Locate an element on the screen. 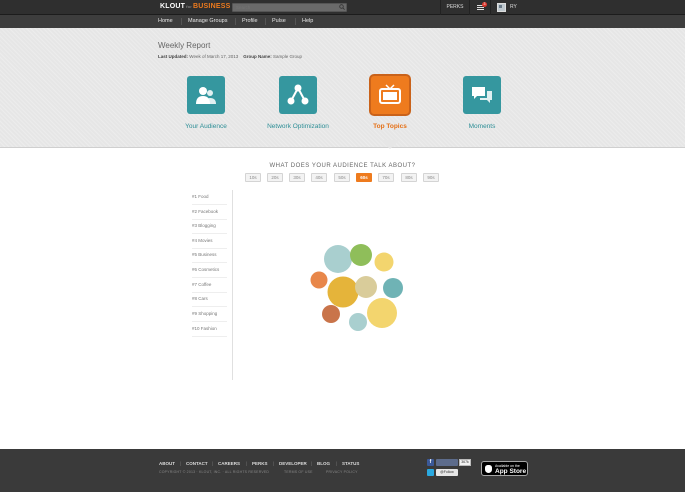  facebook-icon: f is located at coordinates (430, 462).